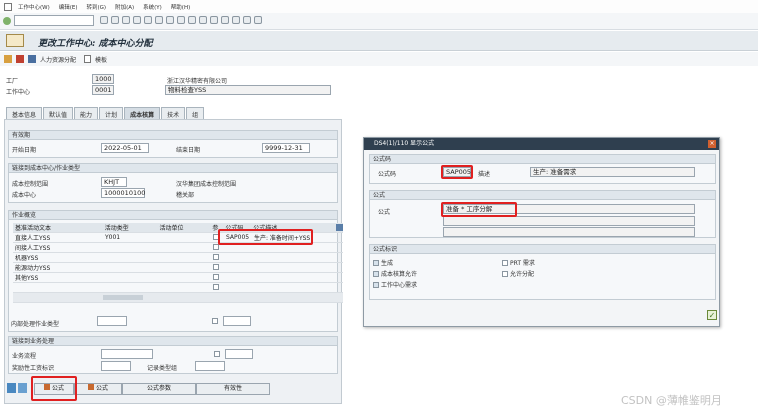 The height and width of the screenshot is (414, 758). What do you see at coordinates (185, 195) in the screenshot?
I see `cost-center-description: 稽关部` at bounding box center [185, 195].